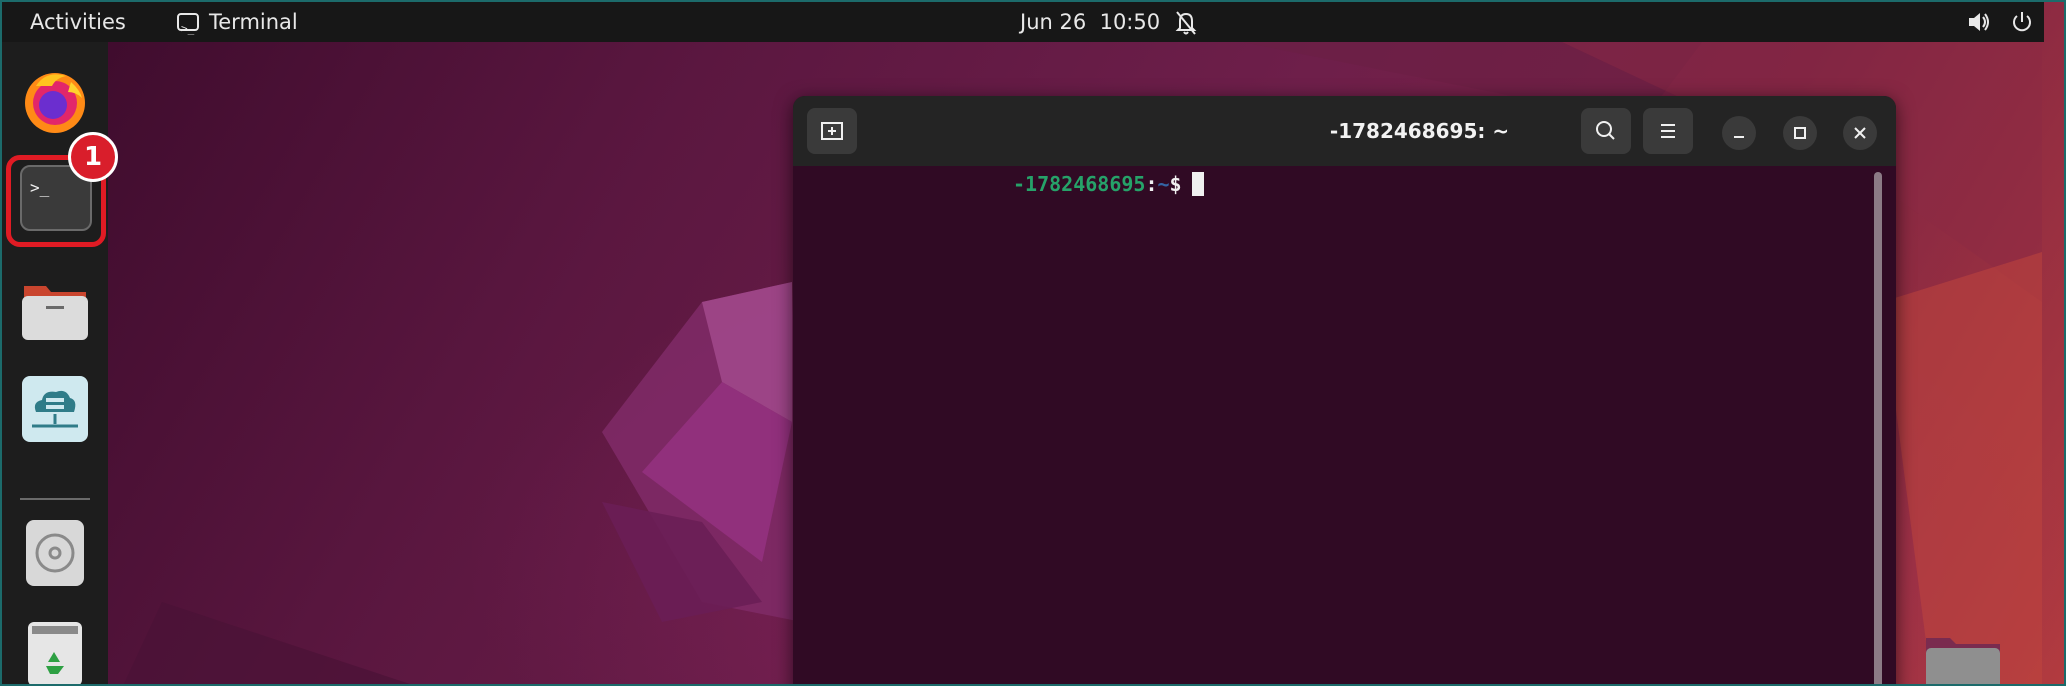  Describe the element at coordinates (1090, 22) in the screenshot. I see `clock: Jun 26 10:50` at that location.